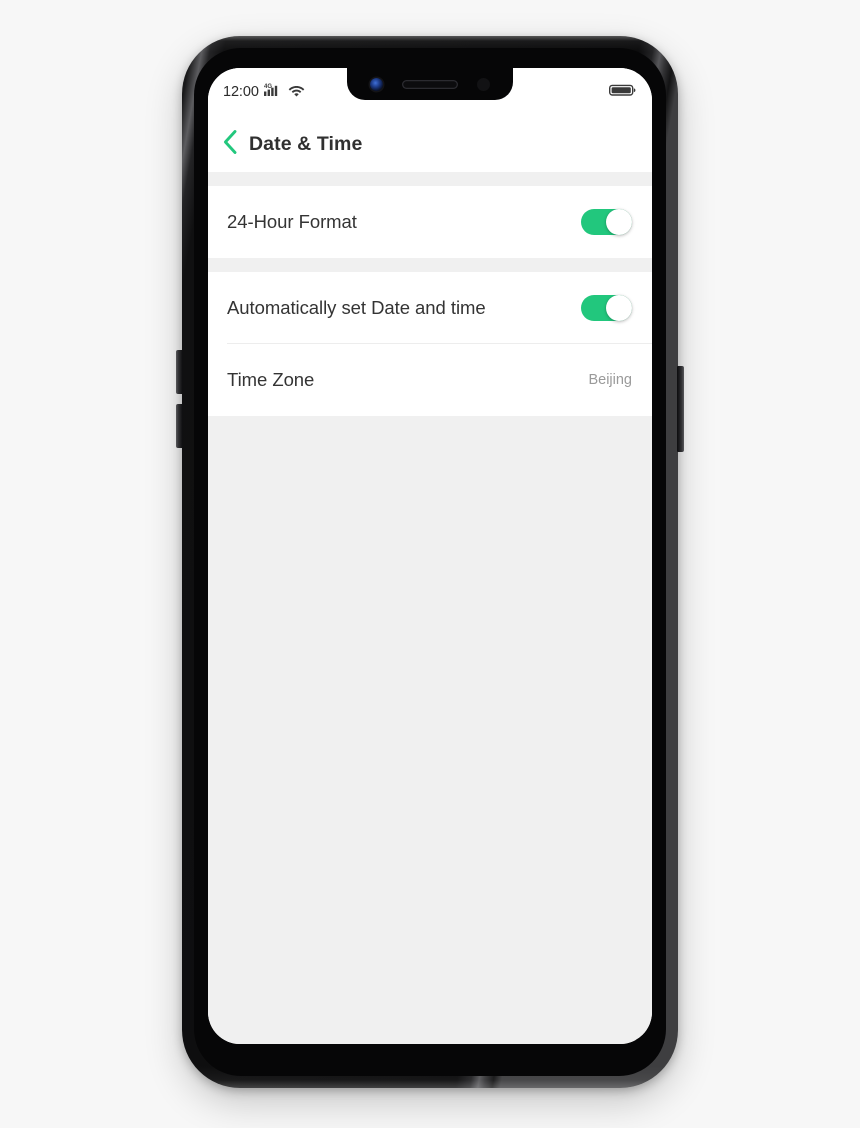 Image resolution: width=860 pixels, height=1128 pixels. What do you see at coordinates (241, 91) in the screenshot?
I see `status-bar-clock: 12:00` at bounding box center [241, 91].